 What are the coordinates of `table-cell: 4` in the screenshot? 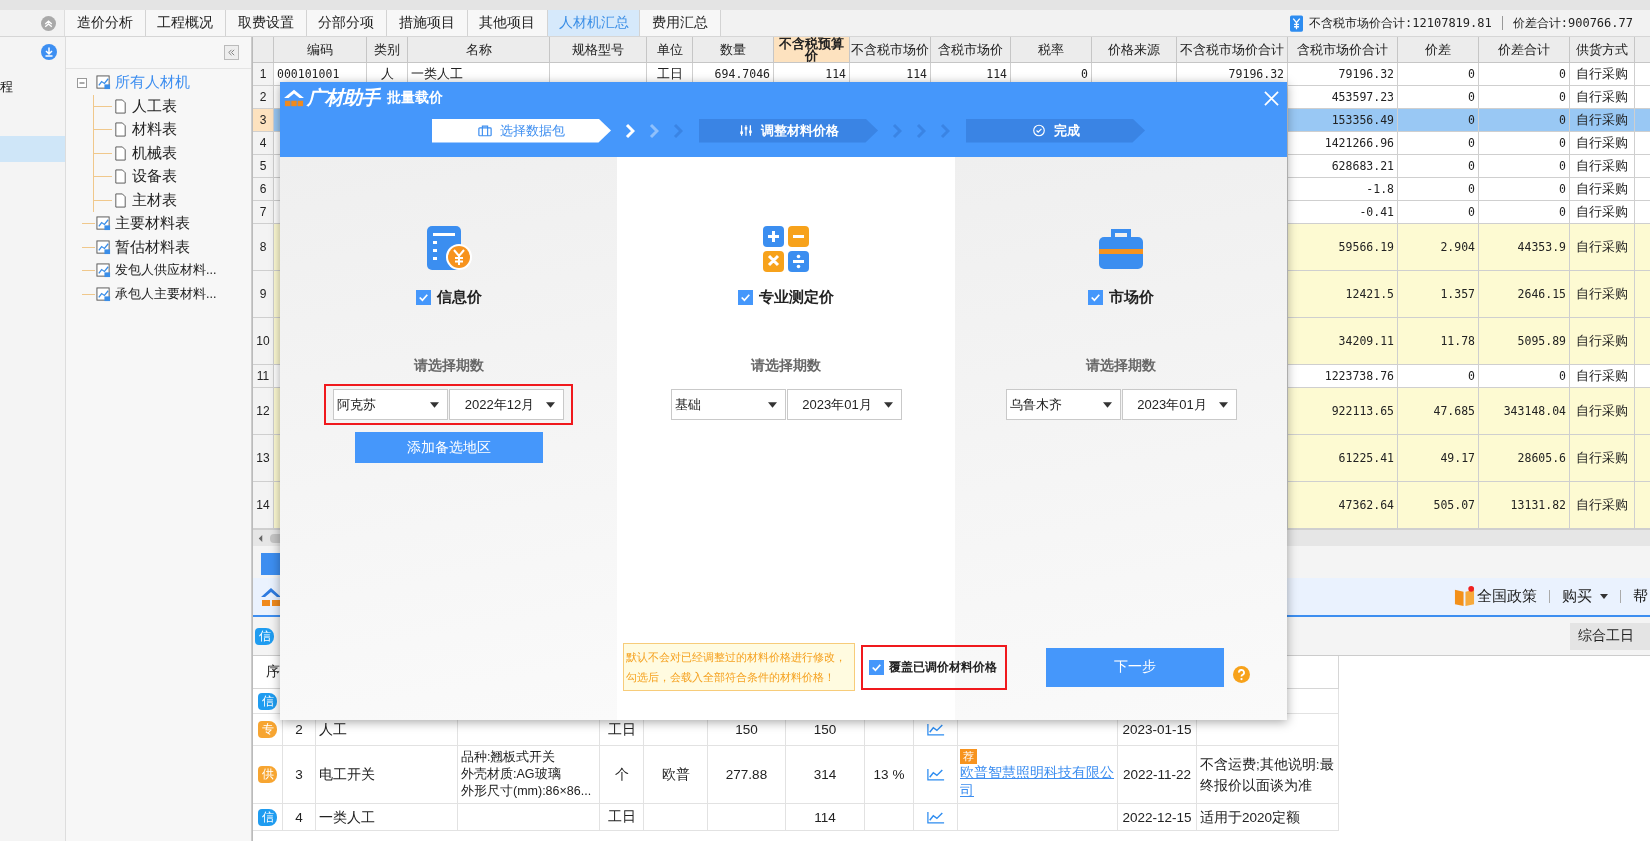 It's located at (299, 817).